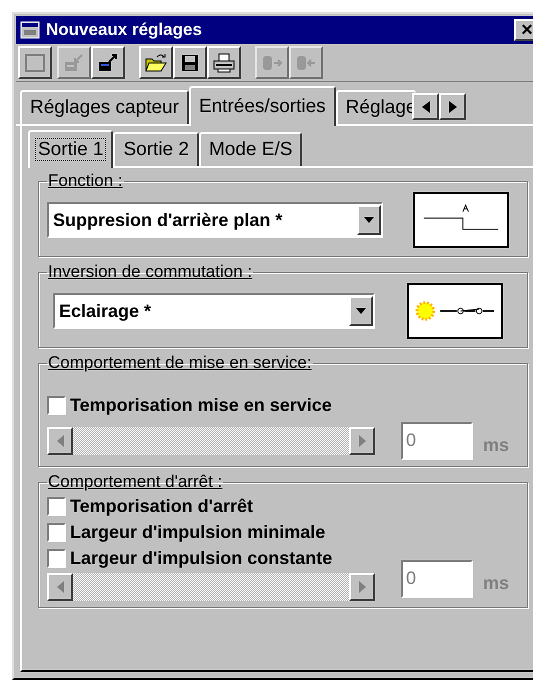 This screenshot has width=533, height=685. Describe the element at coordinates (71, 149) in the screenshot. I see `tab: Sortie 1` at that location.